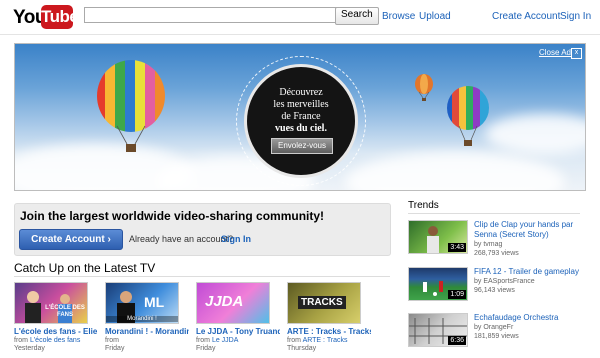 The width and height of the screenshot is (600, 358). I want to click on channel-link: L'école des fans, so click(55, 340).